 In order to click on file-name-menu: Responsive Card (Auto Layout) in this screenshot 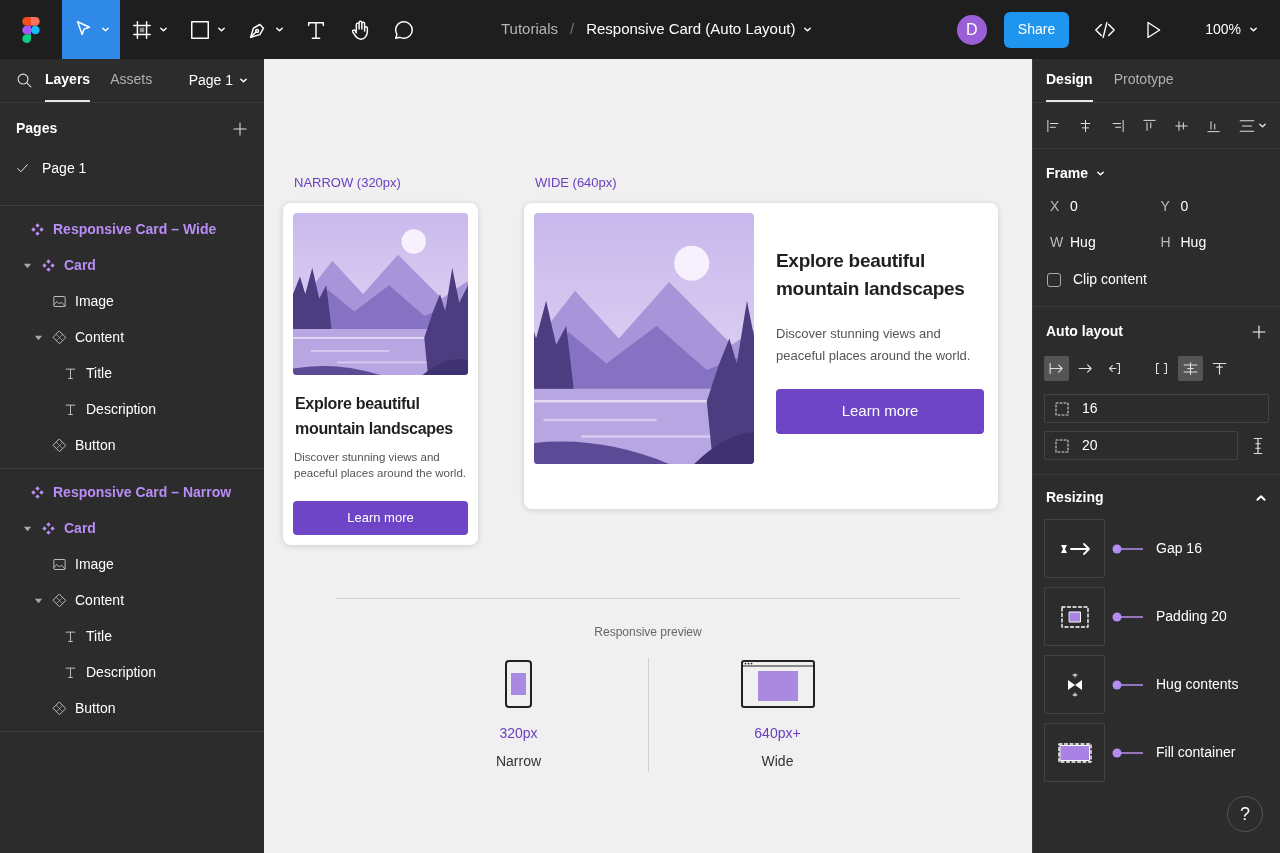, I will do `click(699, 29)`.